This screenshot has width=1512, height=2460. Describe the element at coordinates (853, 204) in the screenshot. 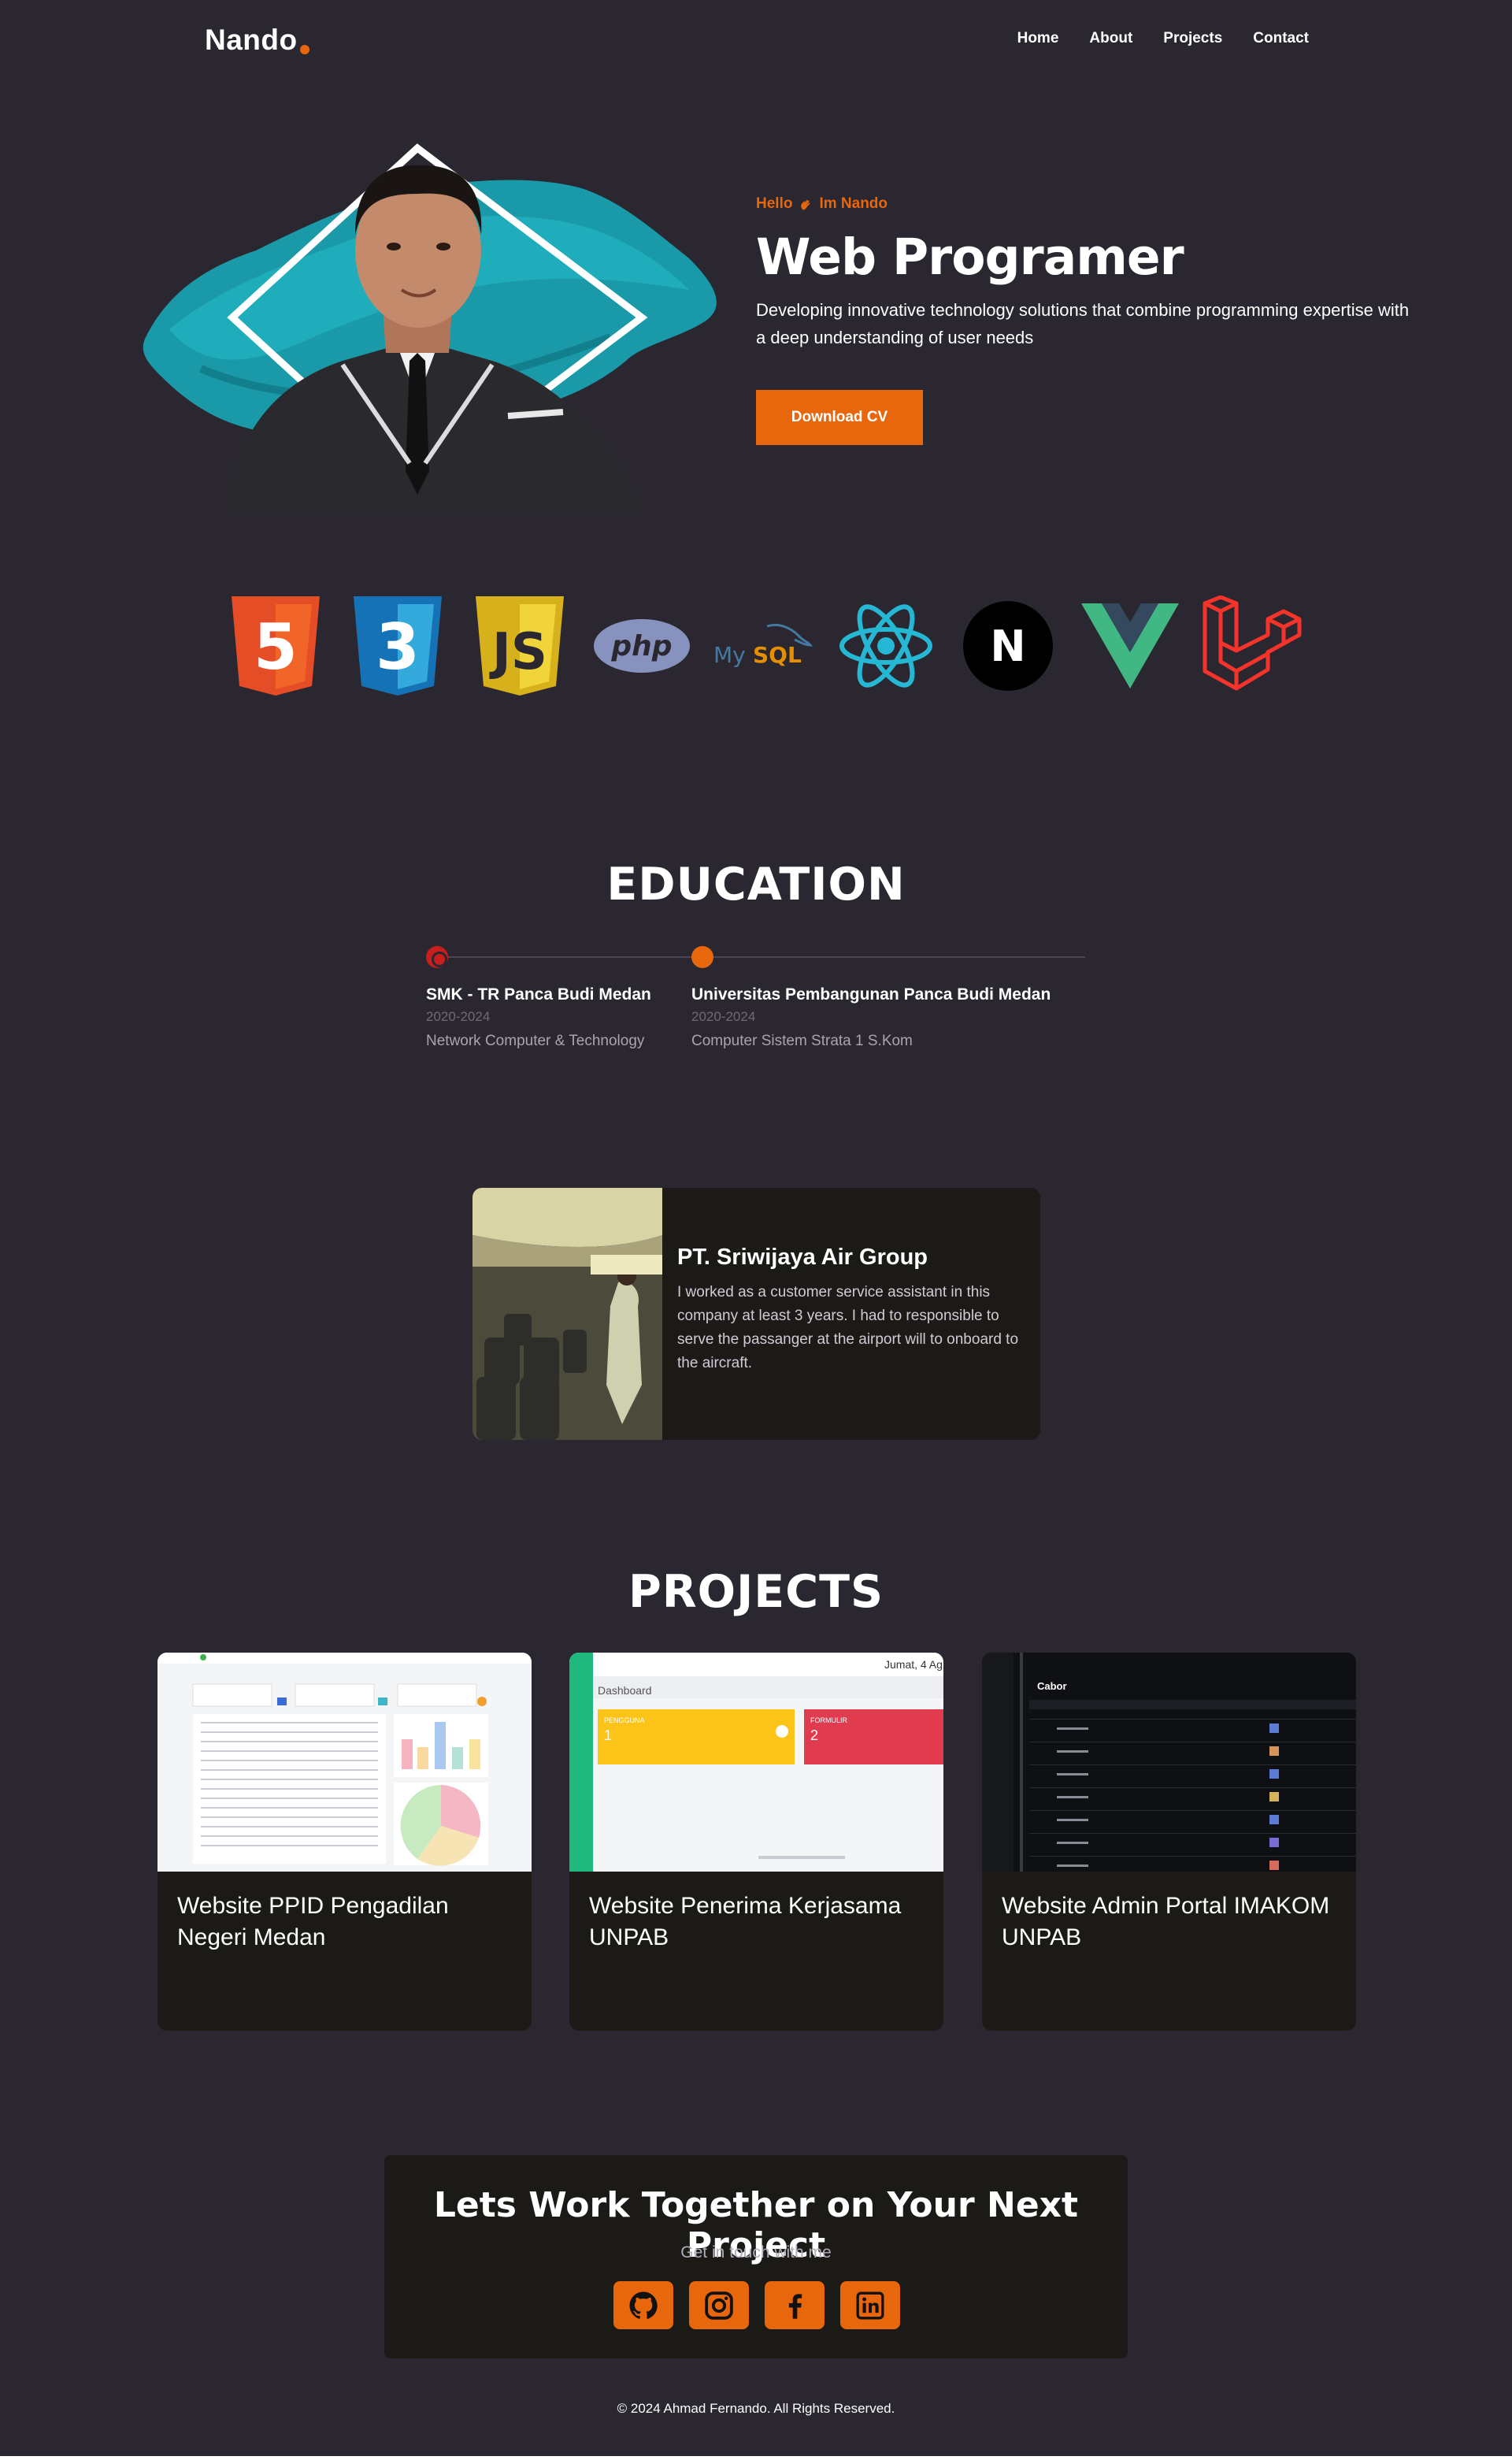

I see `hero-greeting-name: Im Nando` at that location.